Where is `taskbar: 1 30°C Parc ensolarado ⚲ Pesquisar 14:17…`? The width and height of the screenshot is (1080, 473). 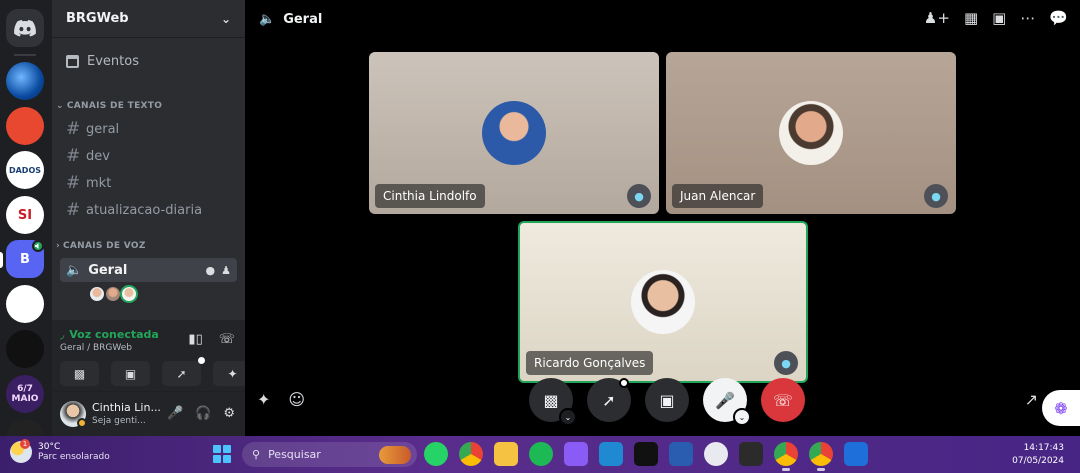
taskbar: 1 30°C Parc ensolarado ⚲ Pesquisar 14:17… is located at coordinates (540, 454).